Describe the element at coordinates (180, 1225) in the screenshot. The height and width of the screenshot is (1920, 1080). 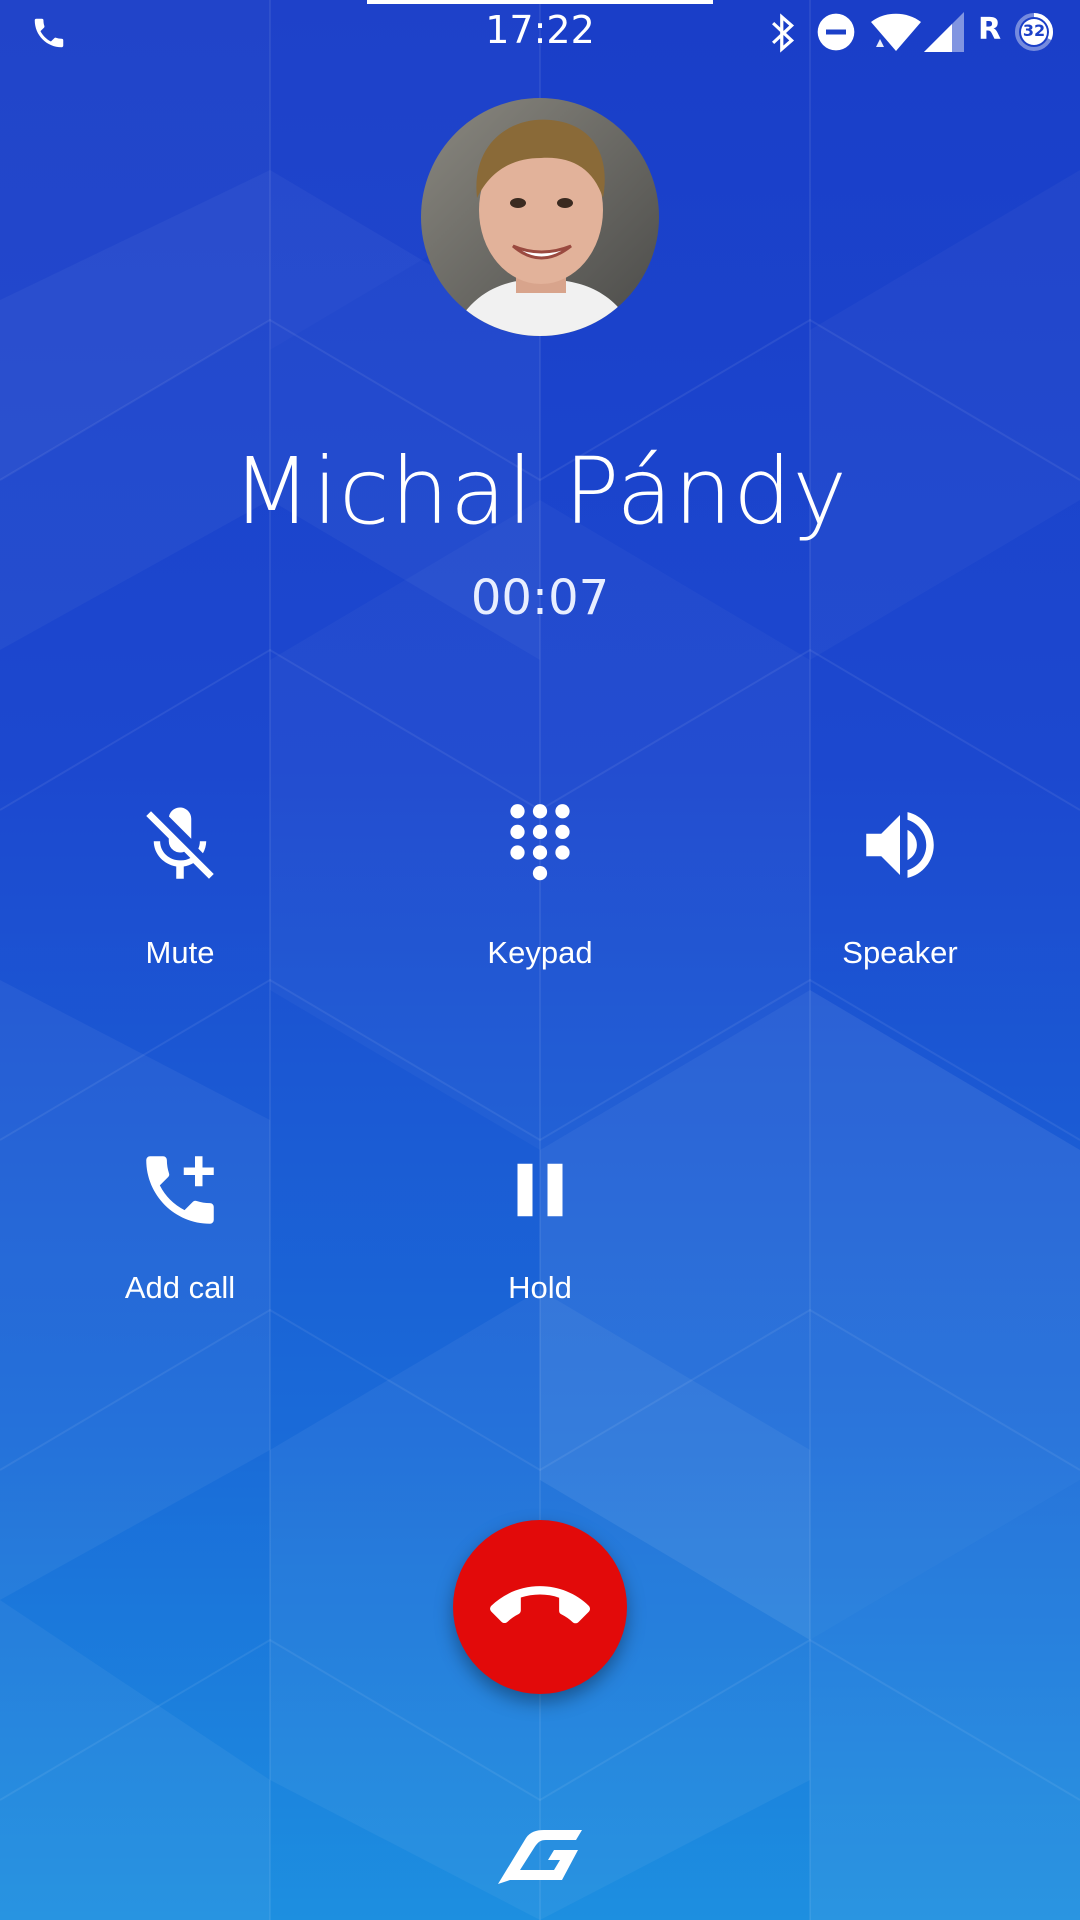
I see `add-call-button: Add call` at that location.